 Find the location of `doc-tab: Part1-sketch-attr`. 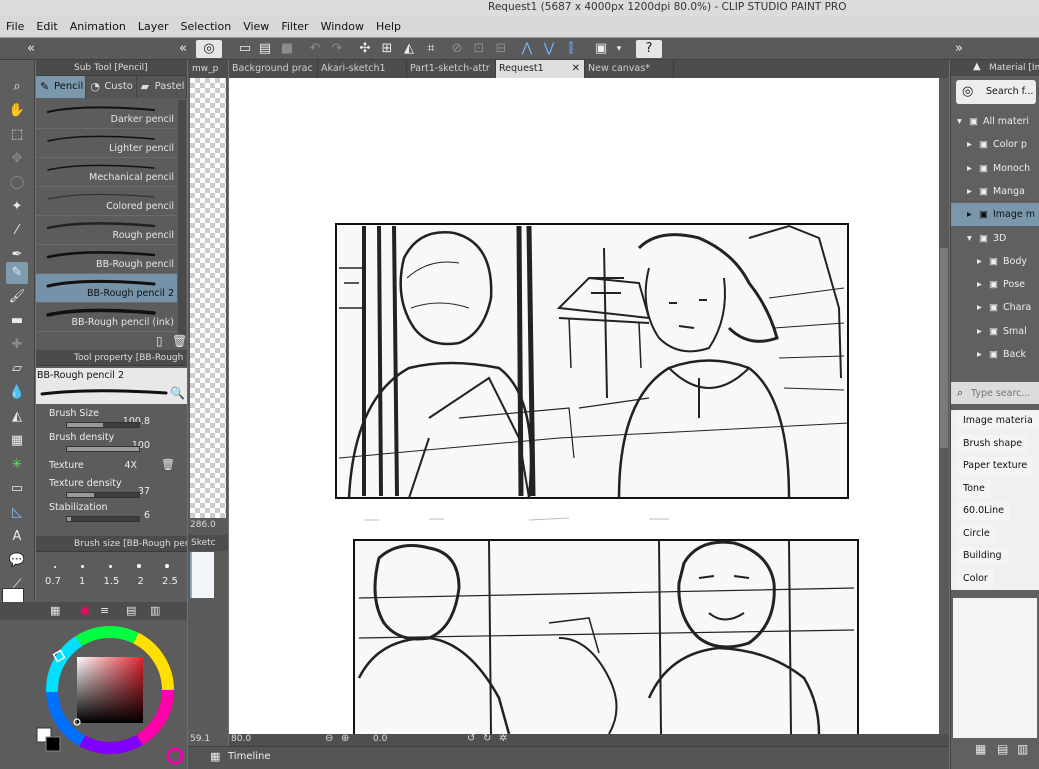

doc-tab: Part1-sketch-attr is located at coordinates (451, 69).